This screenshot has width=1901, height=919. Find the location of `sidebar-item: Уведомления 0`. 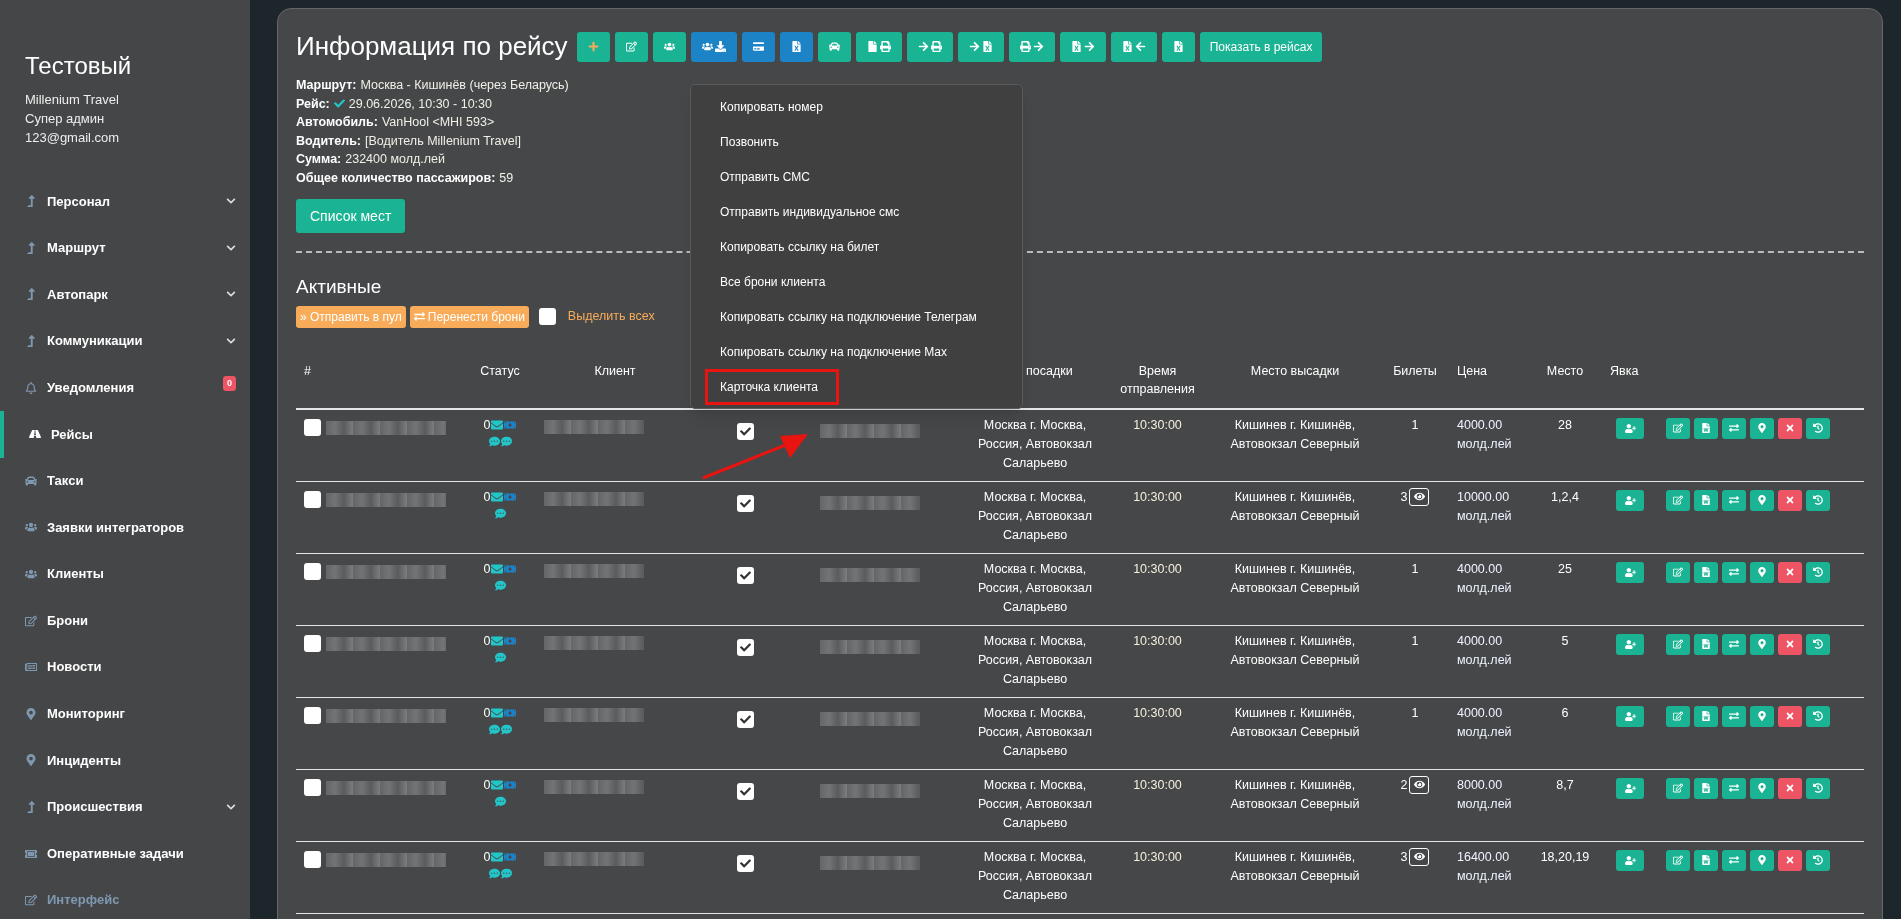

sidebar-item: Уведомления 0 is located at coordinates (125, 387).